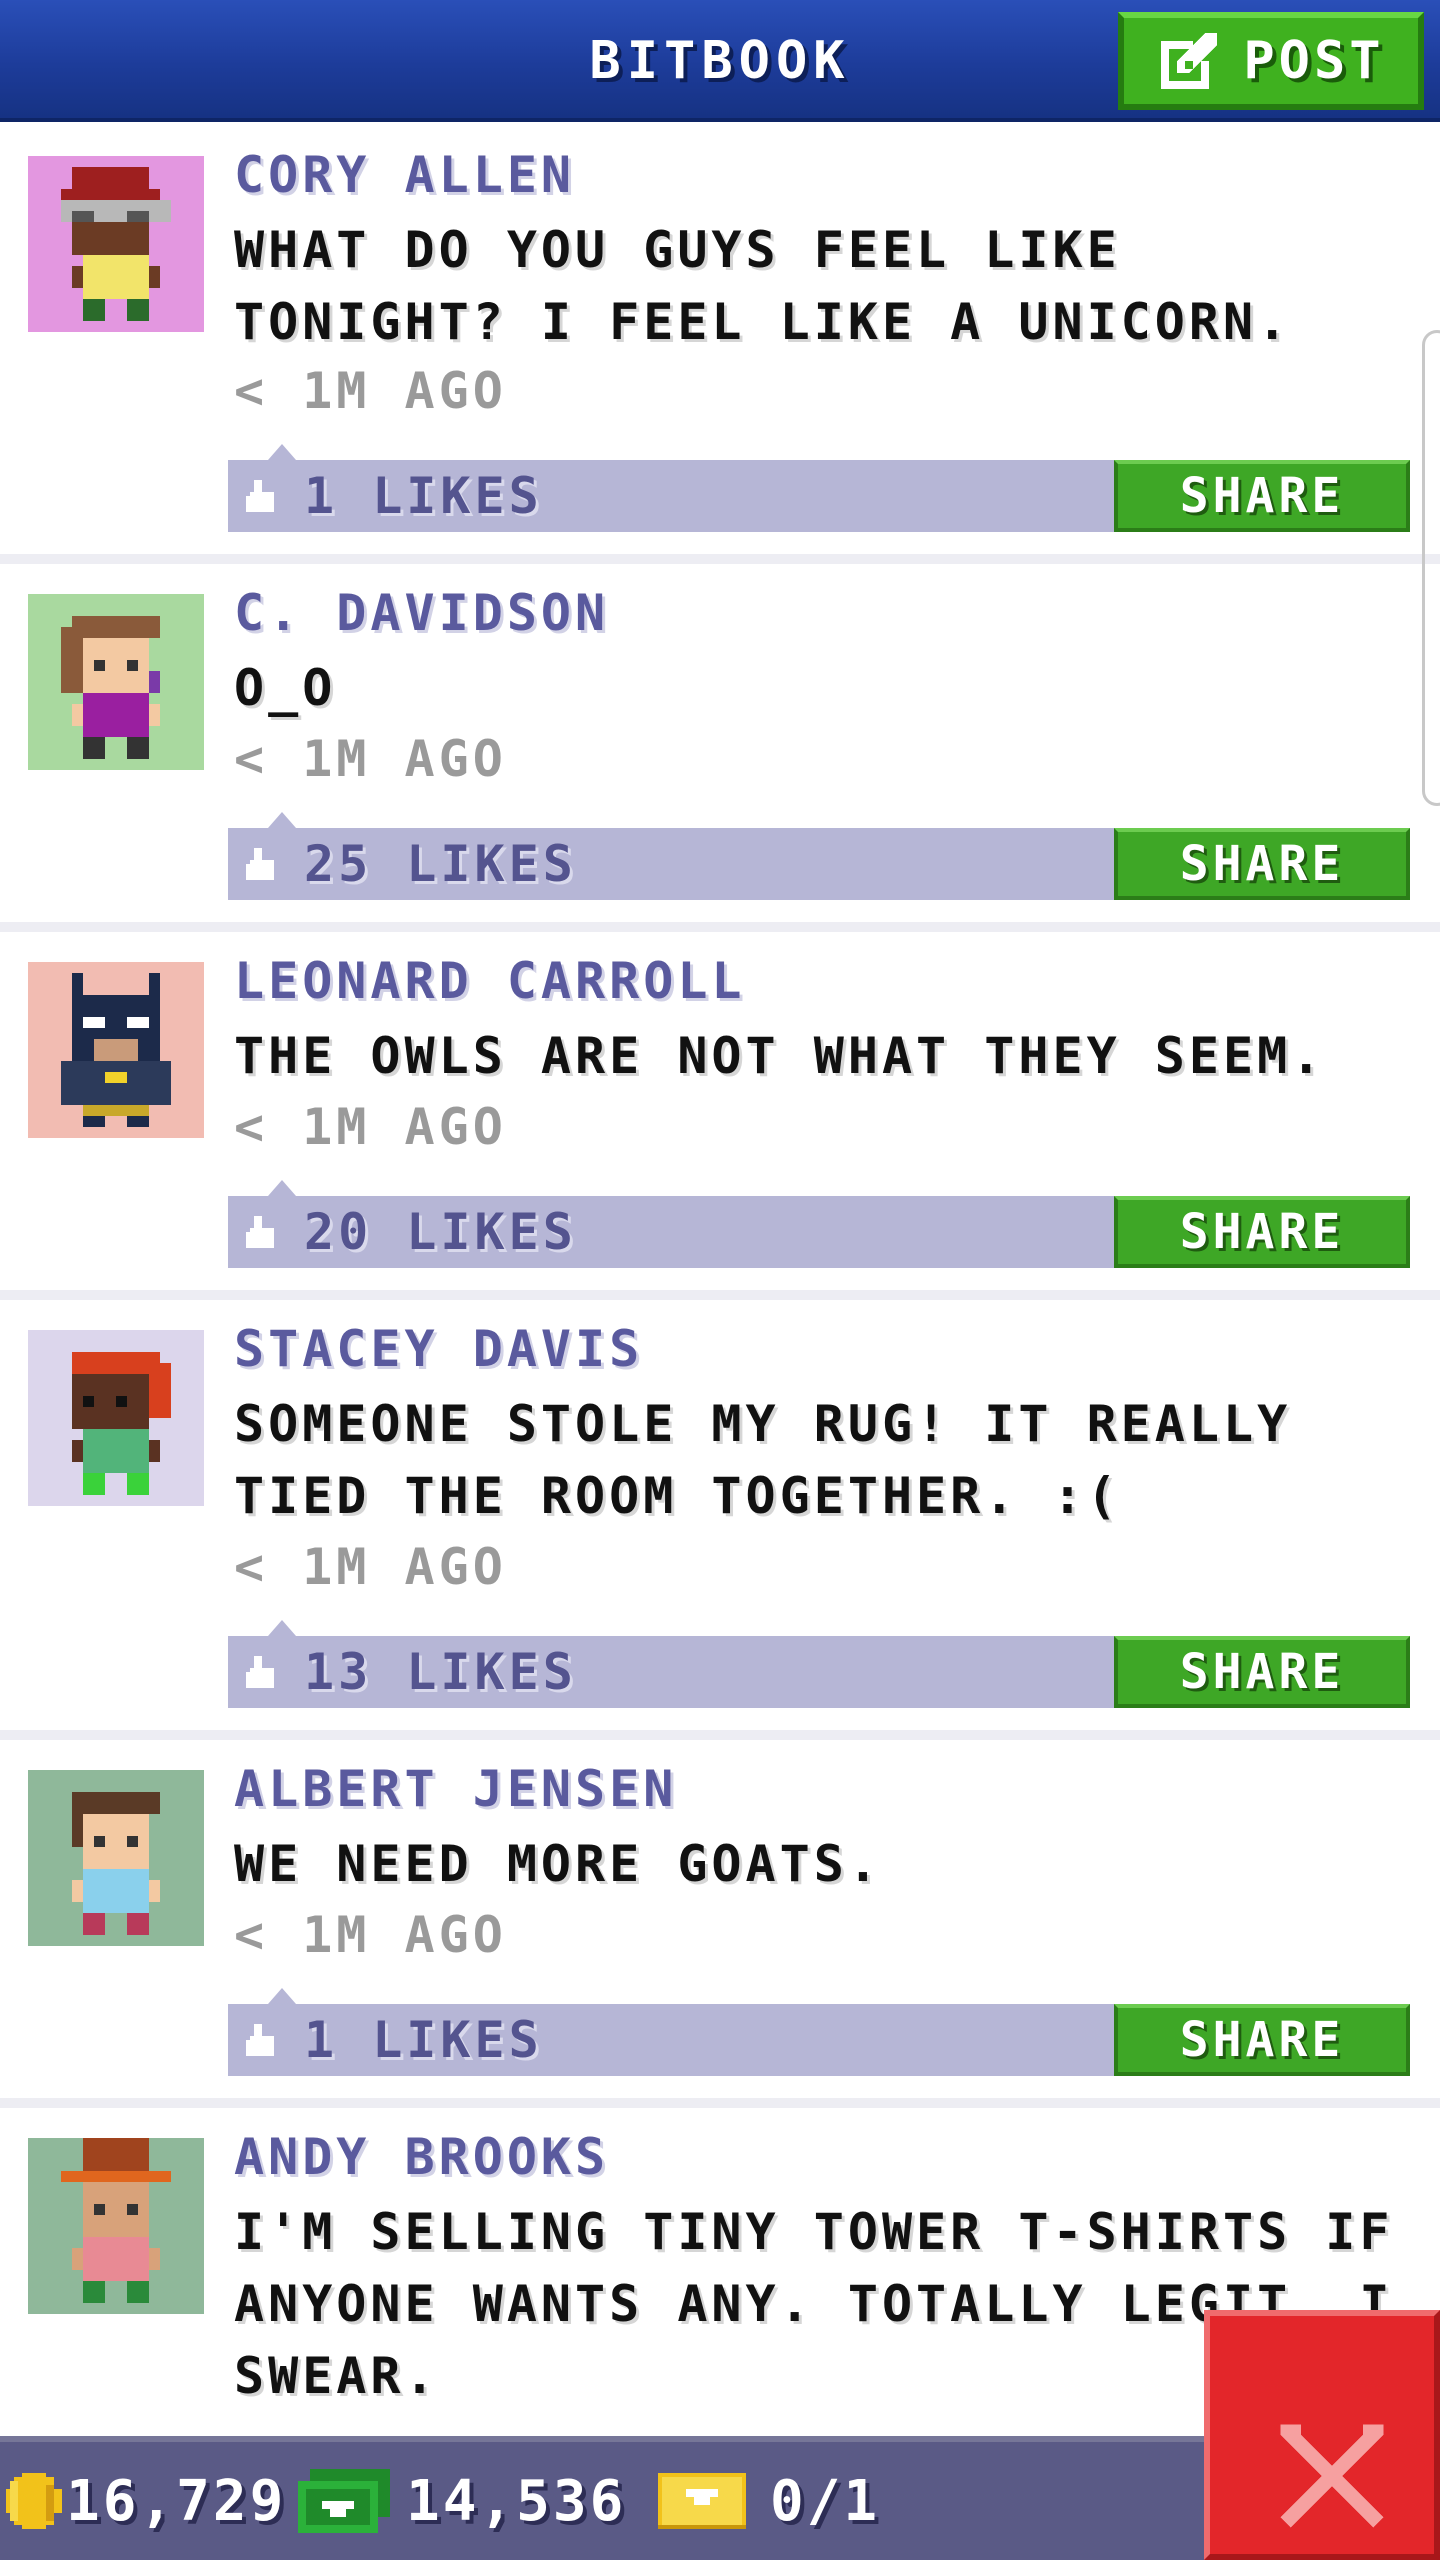 The image size is (1440, 2560). What do you see at coordinates (438, 1349) in the screenshot?
I see `post-author: STACEY DAVIS` at bounding box center [438, 1349].